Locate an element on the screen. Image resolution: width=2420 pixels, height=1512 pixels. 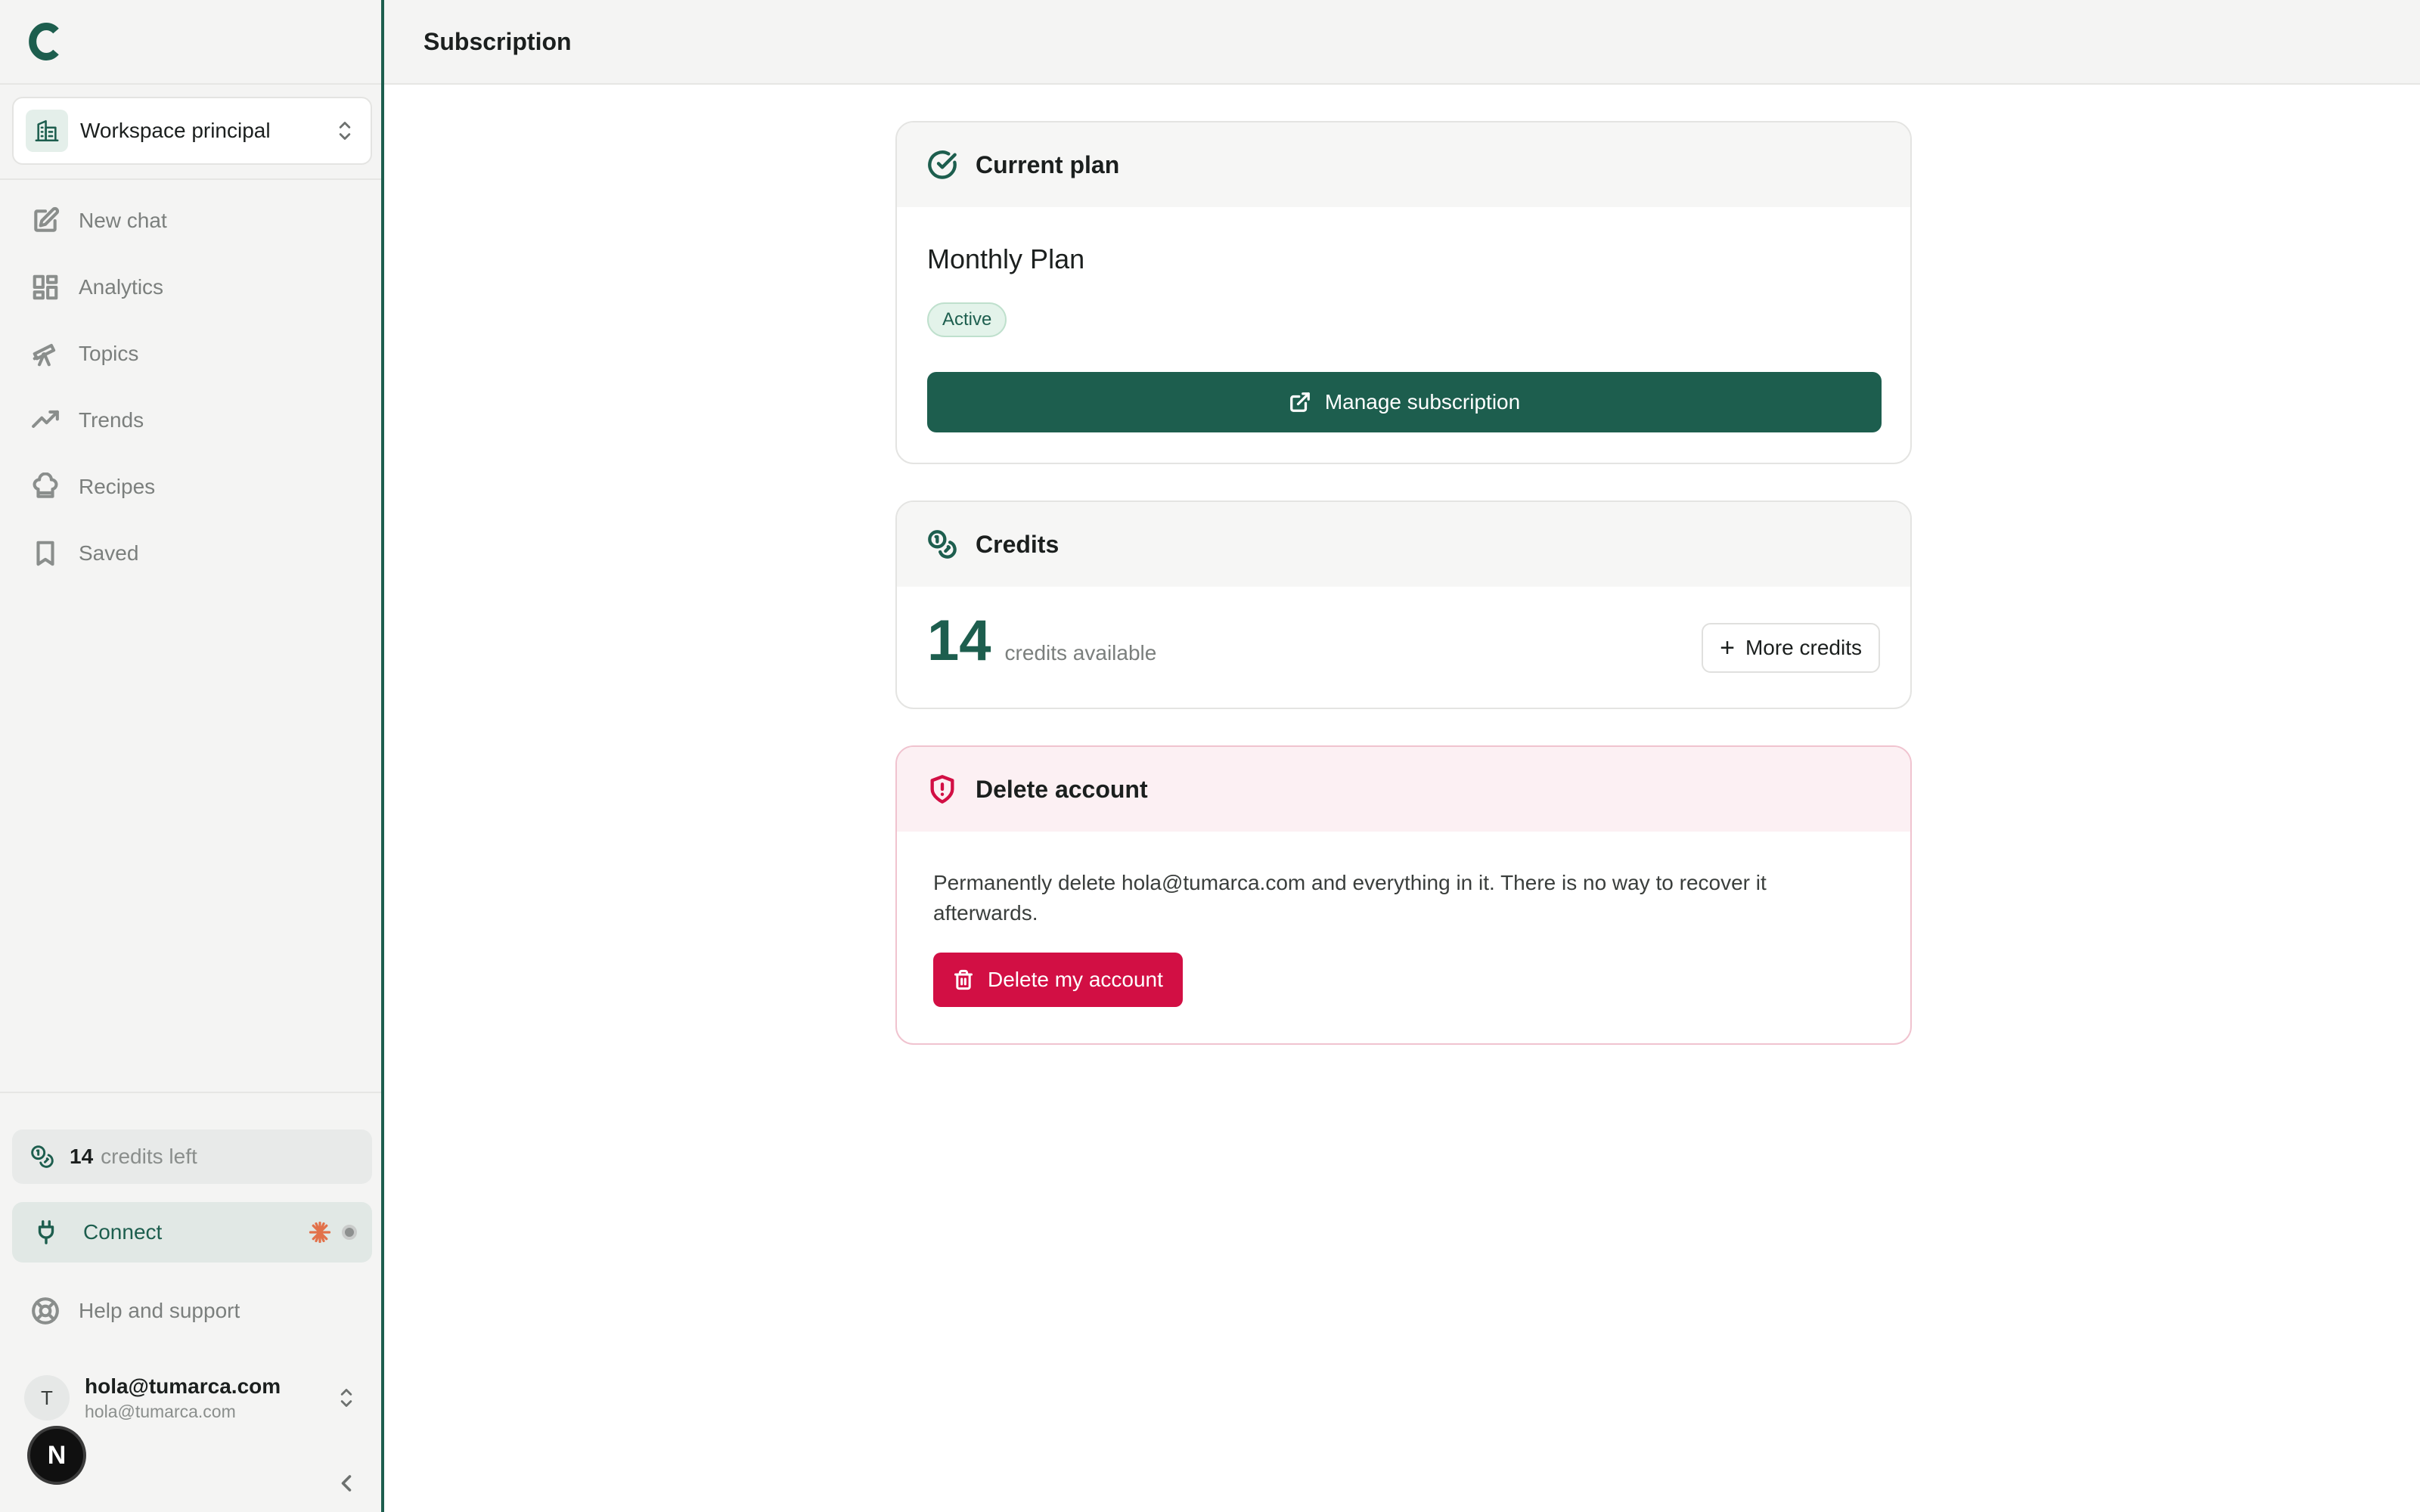
telescope-icon is located at coordinates (45, 354).